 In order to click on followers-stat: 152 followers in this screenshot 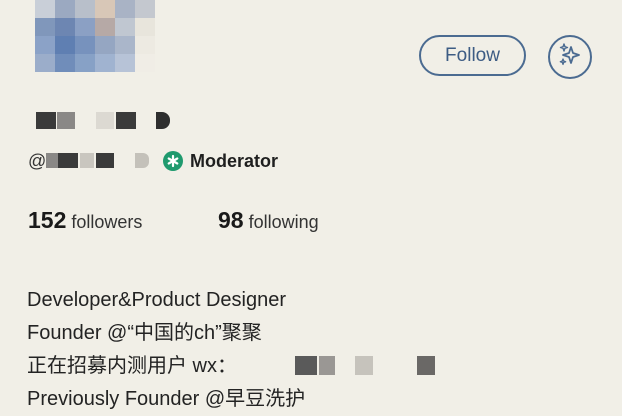, I will do `click(85, 220)`.